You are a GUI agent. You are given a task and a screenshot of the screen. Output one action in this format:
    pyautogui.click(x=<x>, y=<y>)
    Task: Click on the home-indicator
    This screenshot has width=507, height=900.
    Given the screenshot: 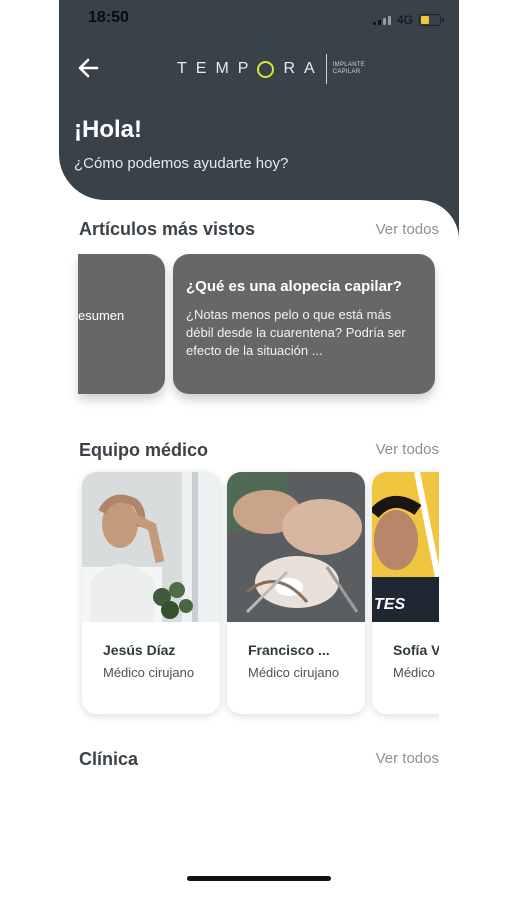 What is the action you would take?
    pyautogui.click(x=259, y=878)
    